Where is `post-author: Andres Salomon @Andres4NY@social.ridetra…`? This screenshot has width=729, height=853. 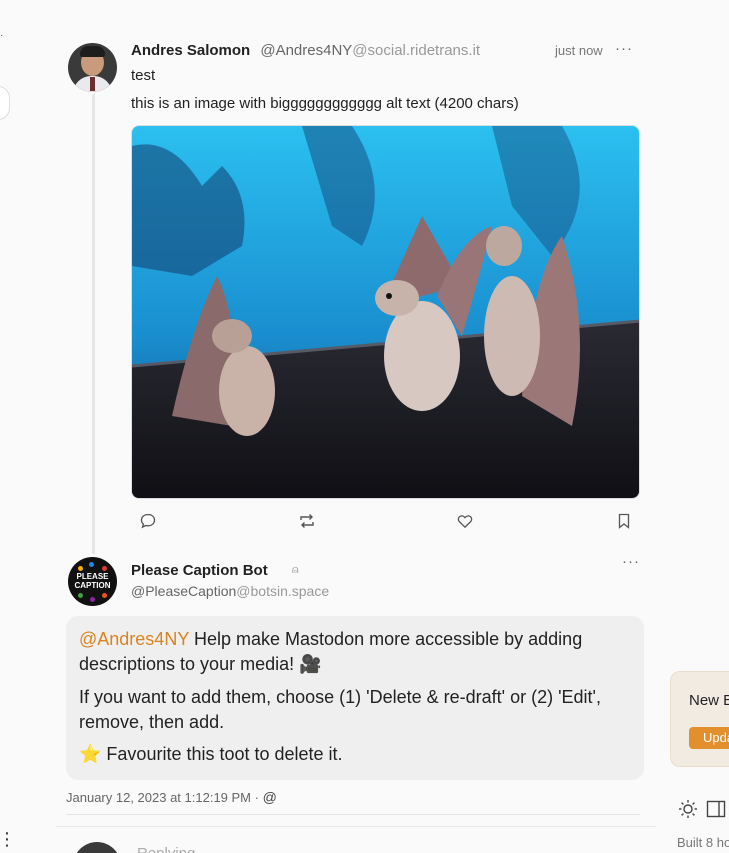 post-author: Andres Salomon @Andres4NY@social.ridetra… is located at coordinates (305, 50).